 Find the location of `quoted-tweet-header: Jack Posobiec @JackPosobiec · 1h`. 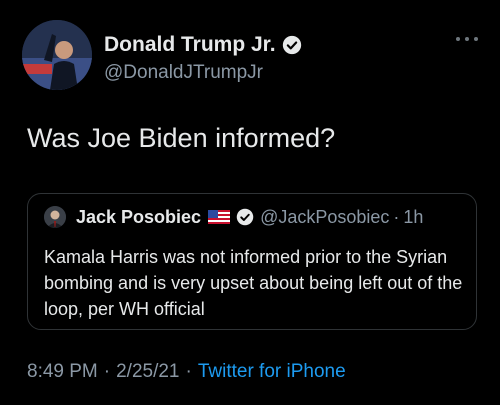

quoted-tweet-header: Jack Posobiec @JackPosobiec · 1h is located at coordinates (233, 217).